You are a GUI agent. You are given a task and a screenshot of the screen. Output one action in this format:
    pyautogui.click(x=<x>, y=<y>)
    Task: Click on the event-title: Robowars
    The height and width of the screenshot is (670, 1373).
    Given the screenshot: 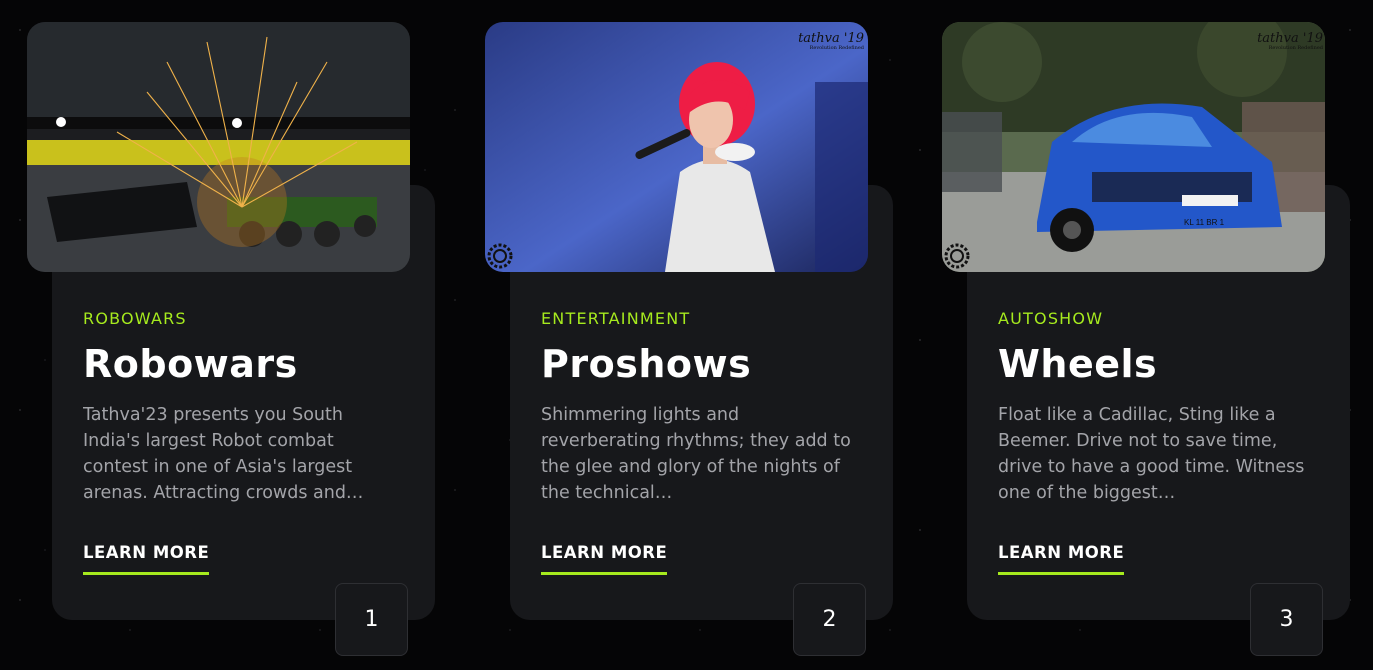 What is the action you would take?
    pyautogui.click(x=190, y=364)
    